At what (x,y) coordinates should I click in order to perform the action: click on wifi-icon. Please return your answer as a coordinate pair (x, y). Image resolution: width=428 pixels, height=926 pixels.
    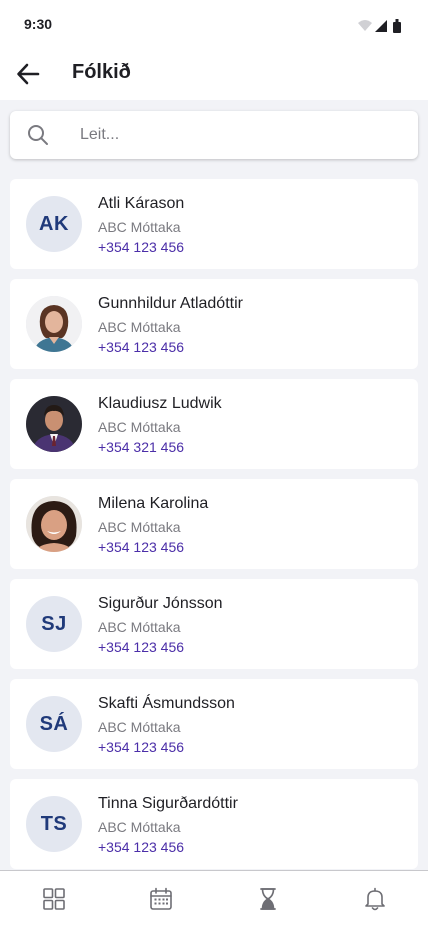
    Looking at the image, I should click on (365, 25).